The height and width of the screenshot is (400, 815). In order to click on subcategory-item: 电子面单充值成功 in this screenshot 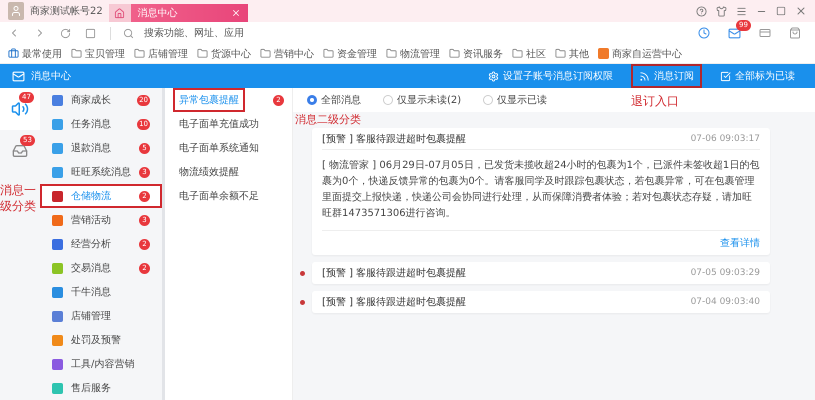, I will do `click(228, 124)`.